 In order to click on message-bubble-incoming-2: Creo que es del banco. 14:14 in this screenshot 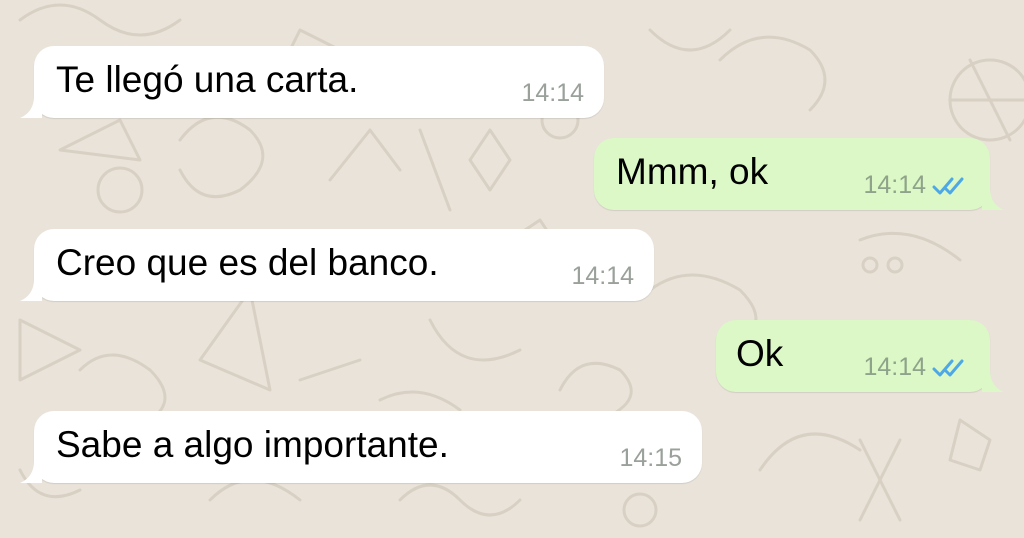, I will do `click(337, 265)`.